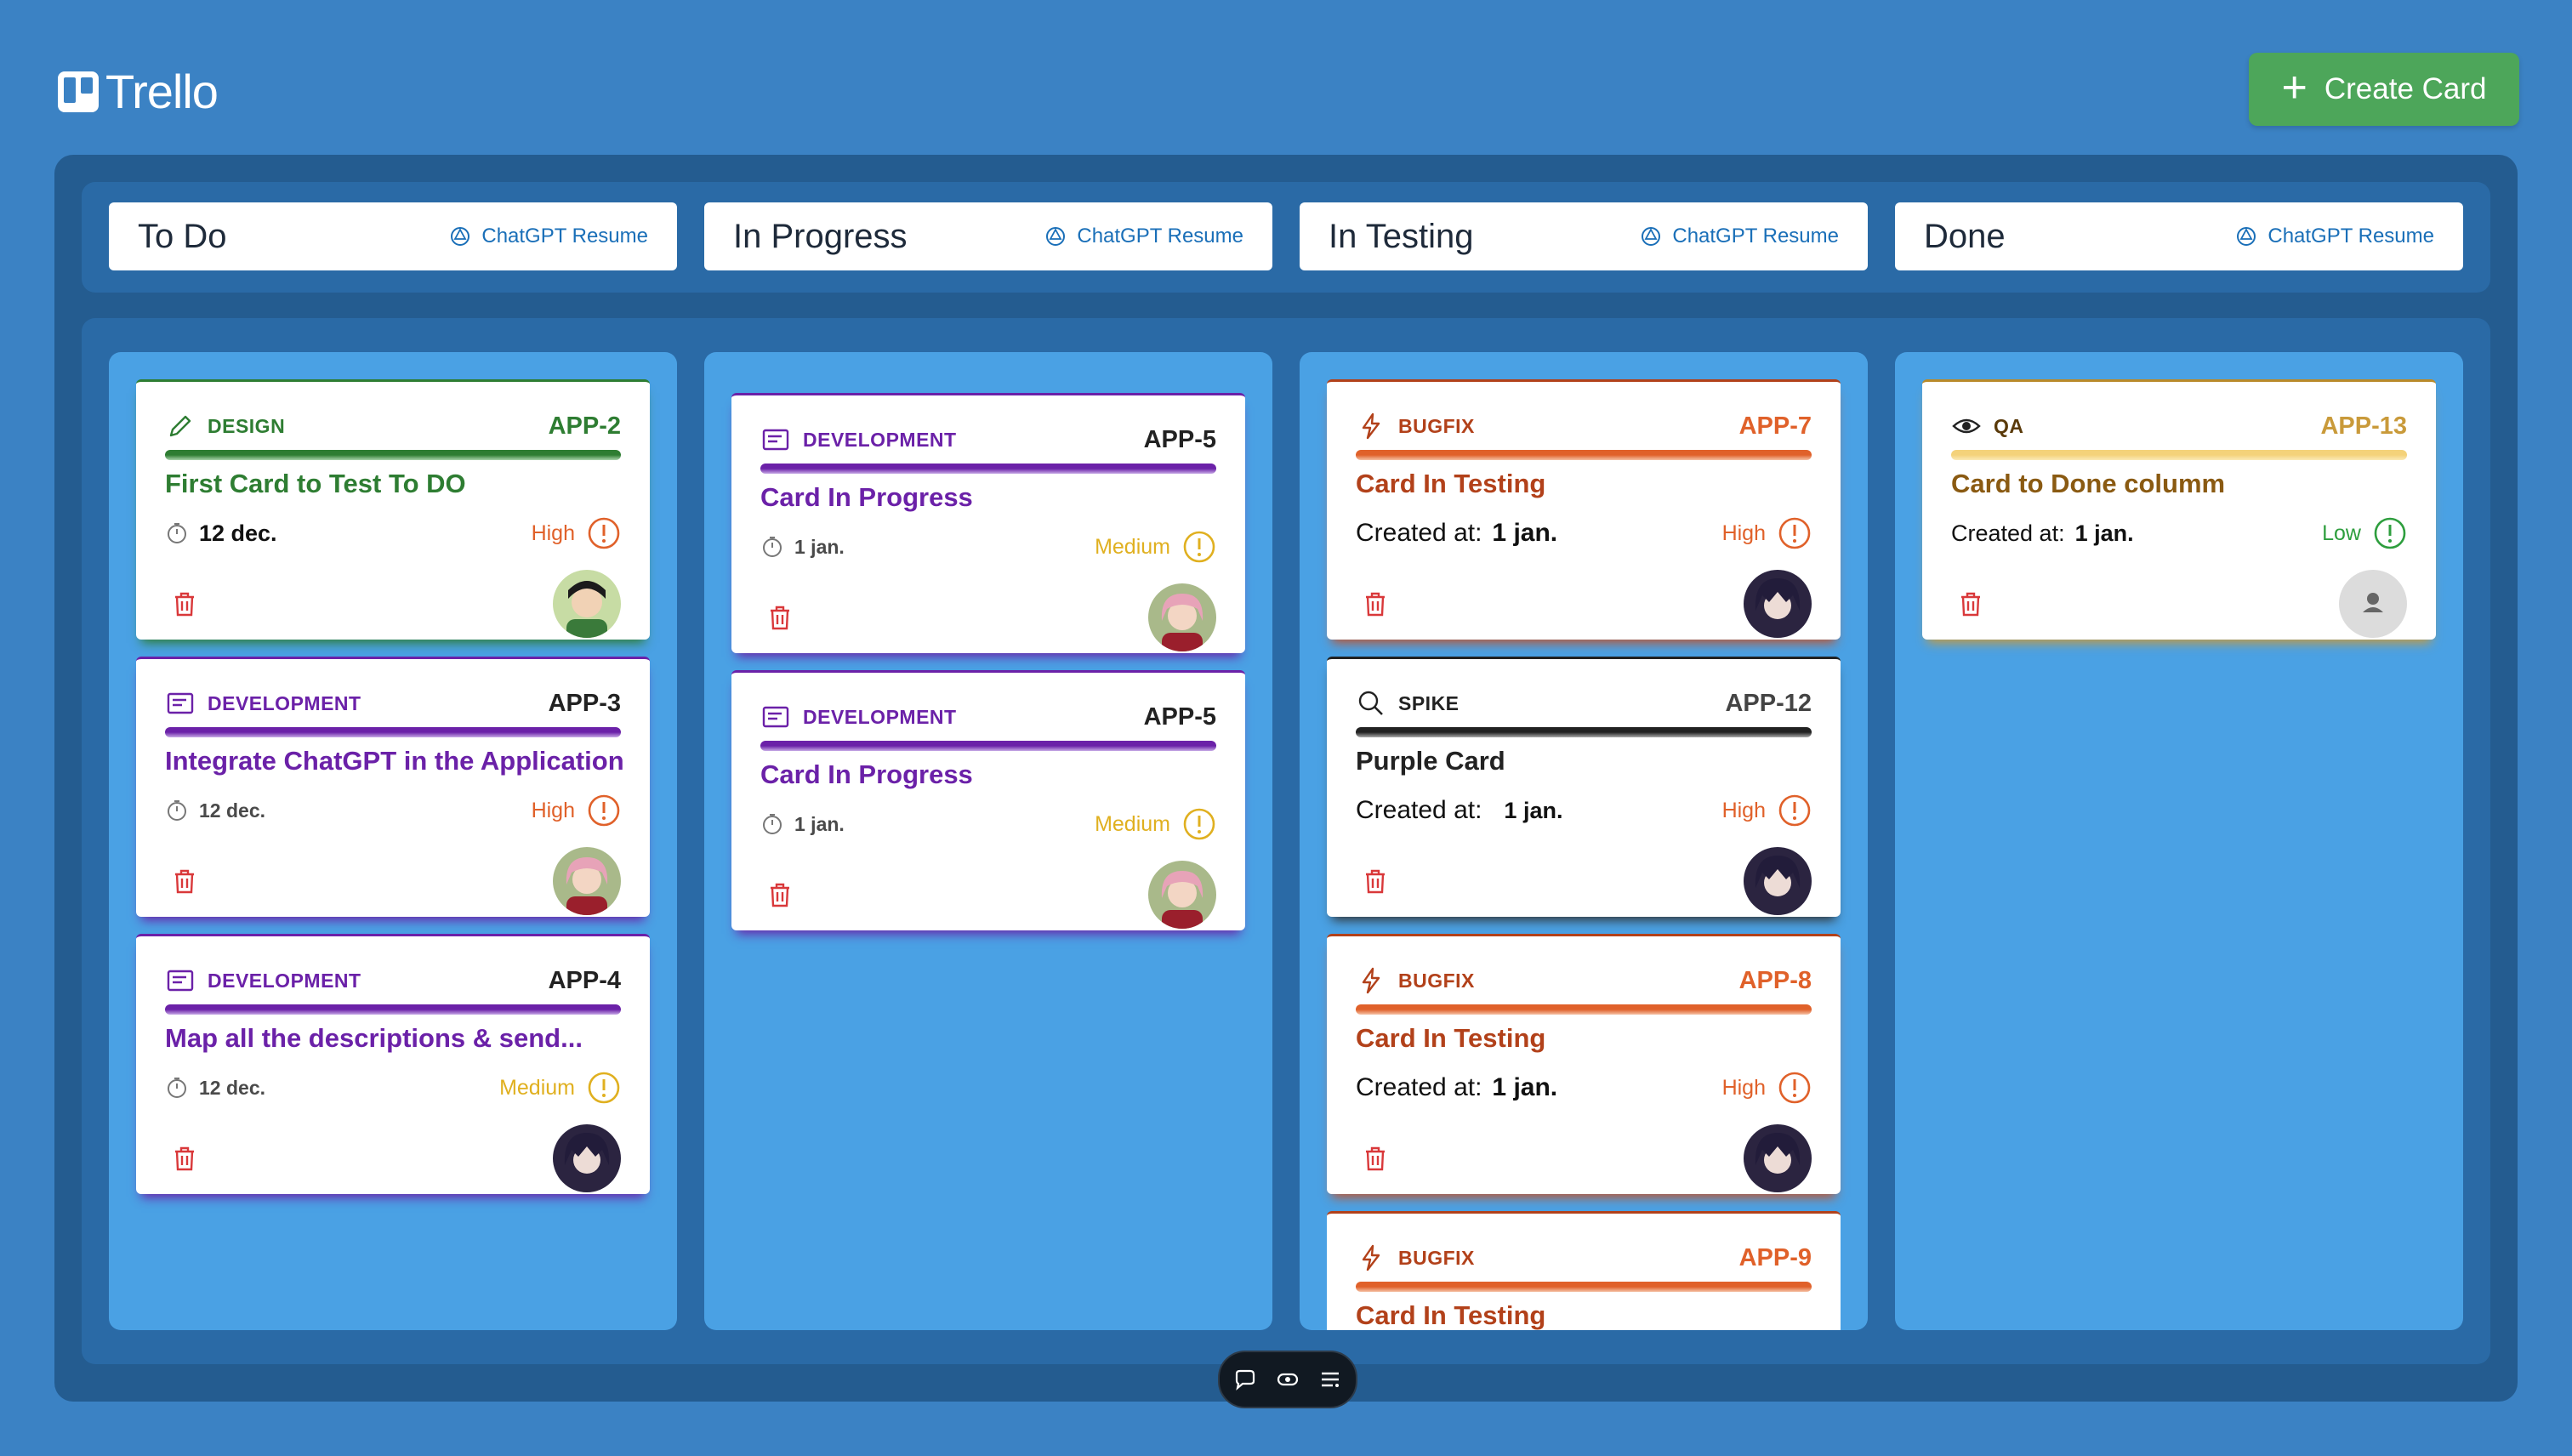  I want to click on trello-logo: Trello, so click(137, 91).